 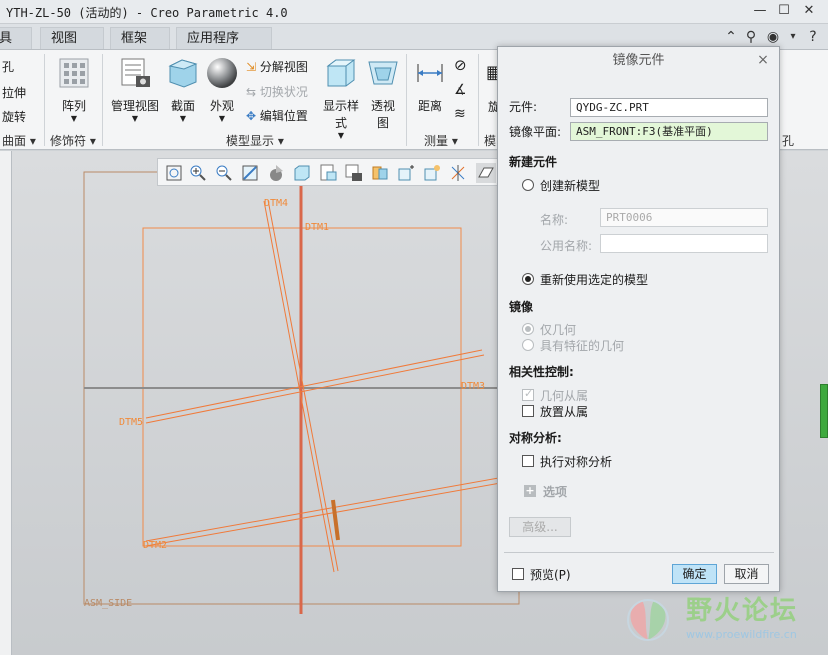 What do you see at coordinates (135, 72) in the screenshot?
I see `manage-view-icon` at bounding box center [135, 72].